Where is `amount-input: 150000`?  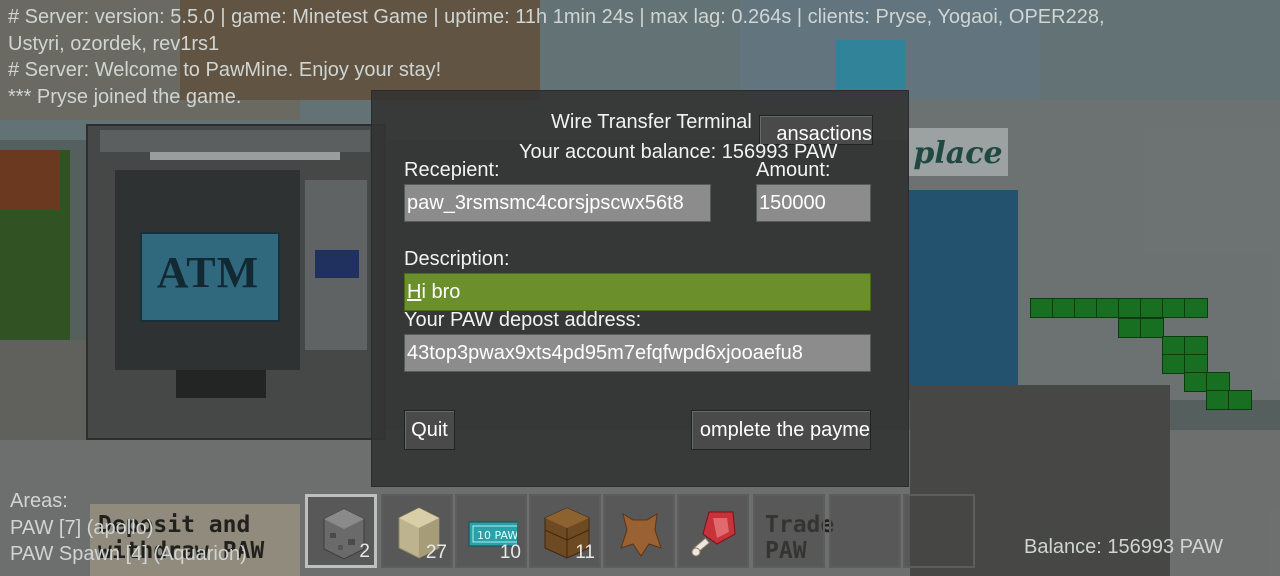
amount-input: 150000 is located at coordinates (813, 203).